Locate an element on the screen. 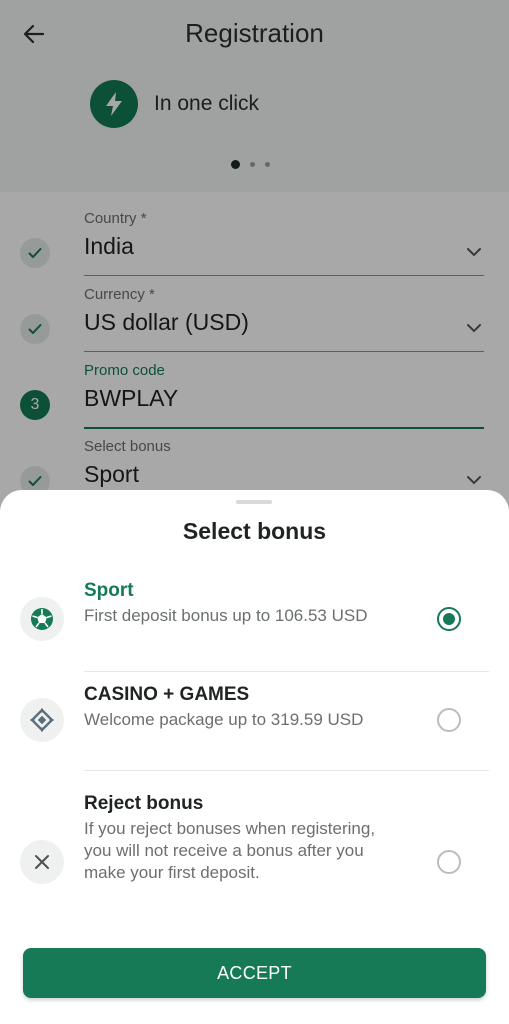 Image resolution: width=509 pixels, height=1024 pixels. reject-radio is located at coordinates (449, 862).